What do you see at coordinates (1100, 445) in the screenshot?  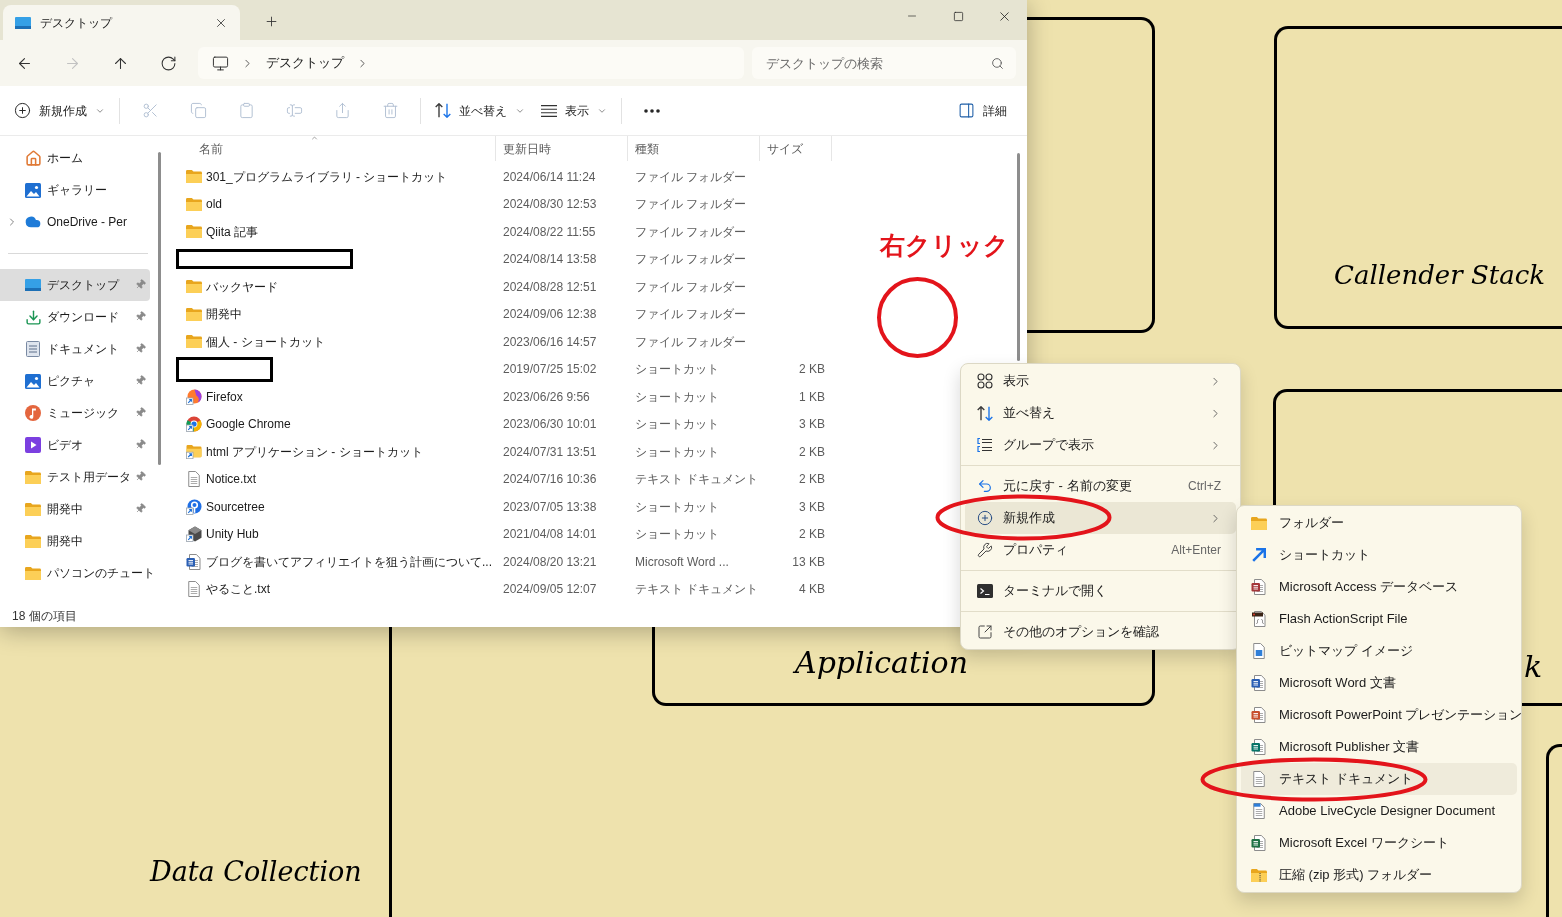 I see `menu-item: グループで表示` at bounding box center [1100, 445].